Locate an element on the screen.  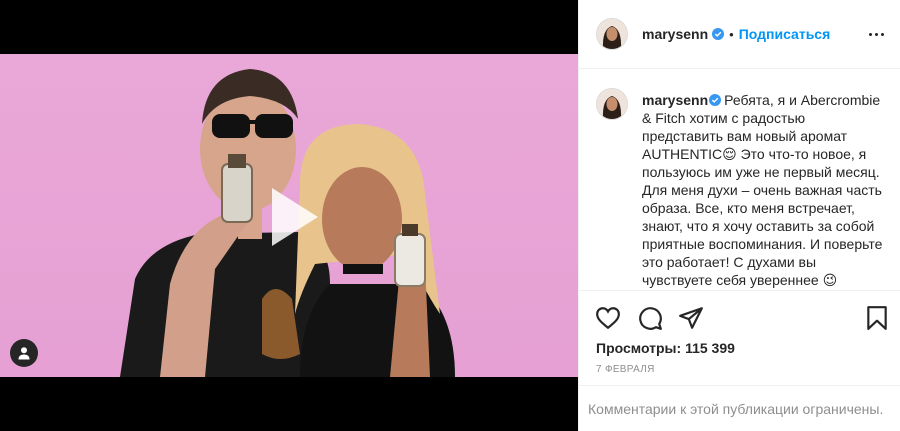
post-header: marysenn • Подписаться is located at coordinates (739, 34).